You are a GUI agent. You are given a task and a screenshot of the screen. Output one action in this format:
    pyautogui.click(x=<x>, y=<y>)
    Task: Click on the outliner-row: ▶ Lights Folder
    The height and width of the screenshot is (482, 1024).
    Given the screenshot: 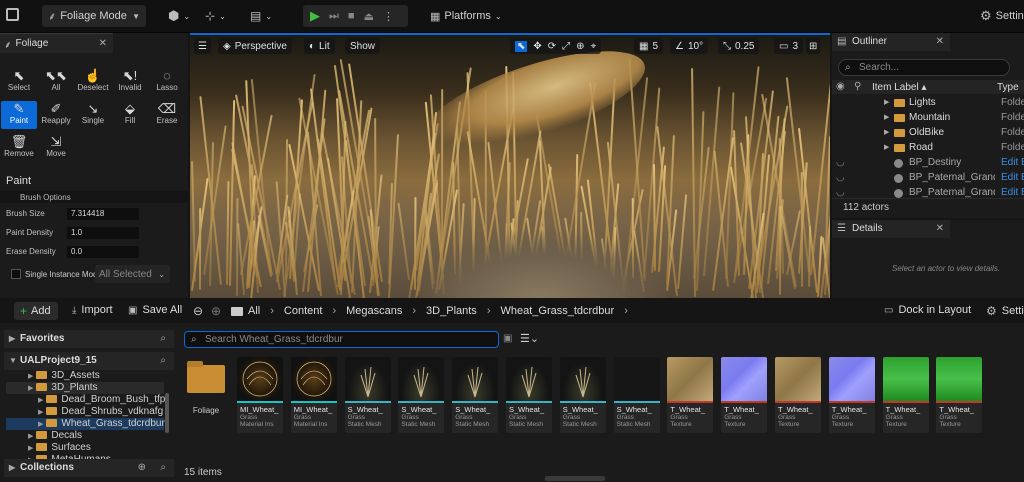 What is the action you would take?
    pyautogui.click(x=928, y=103)
    